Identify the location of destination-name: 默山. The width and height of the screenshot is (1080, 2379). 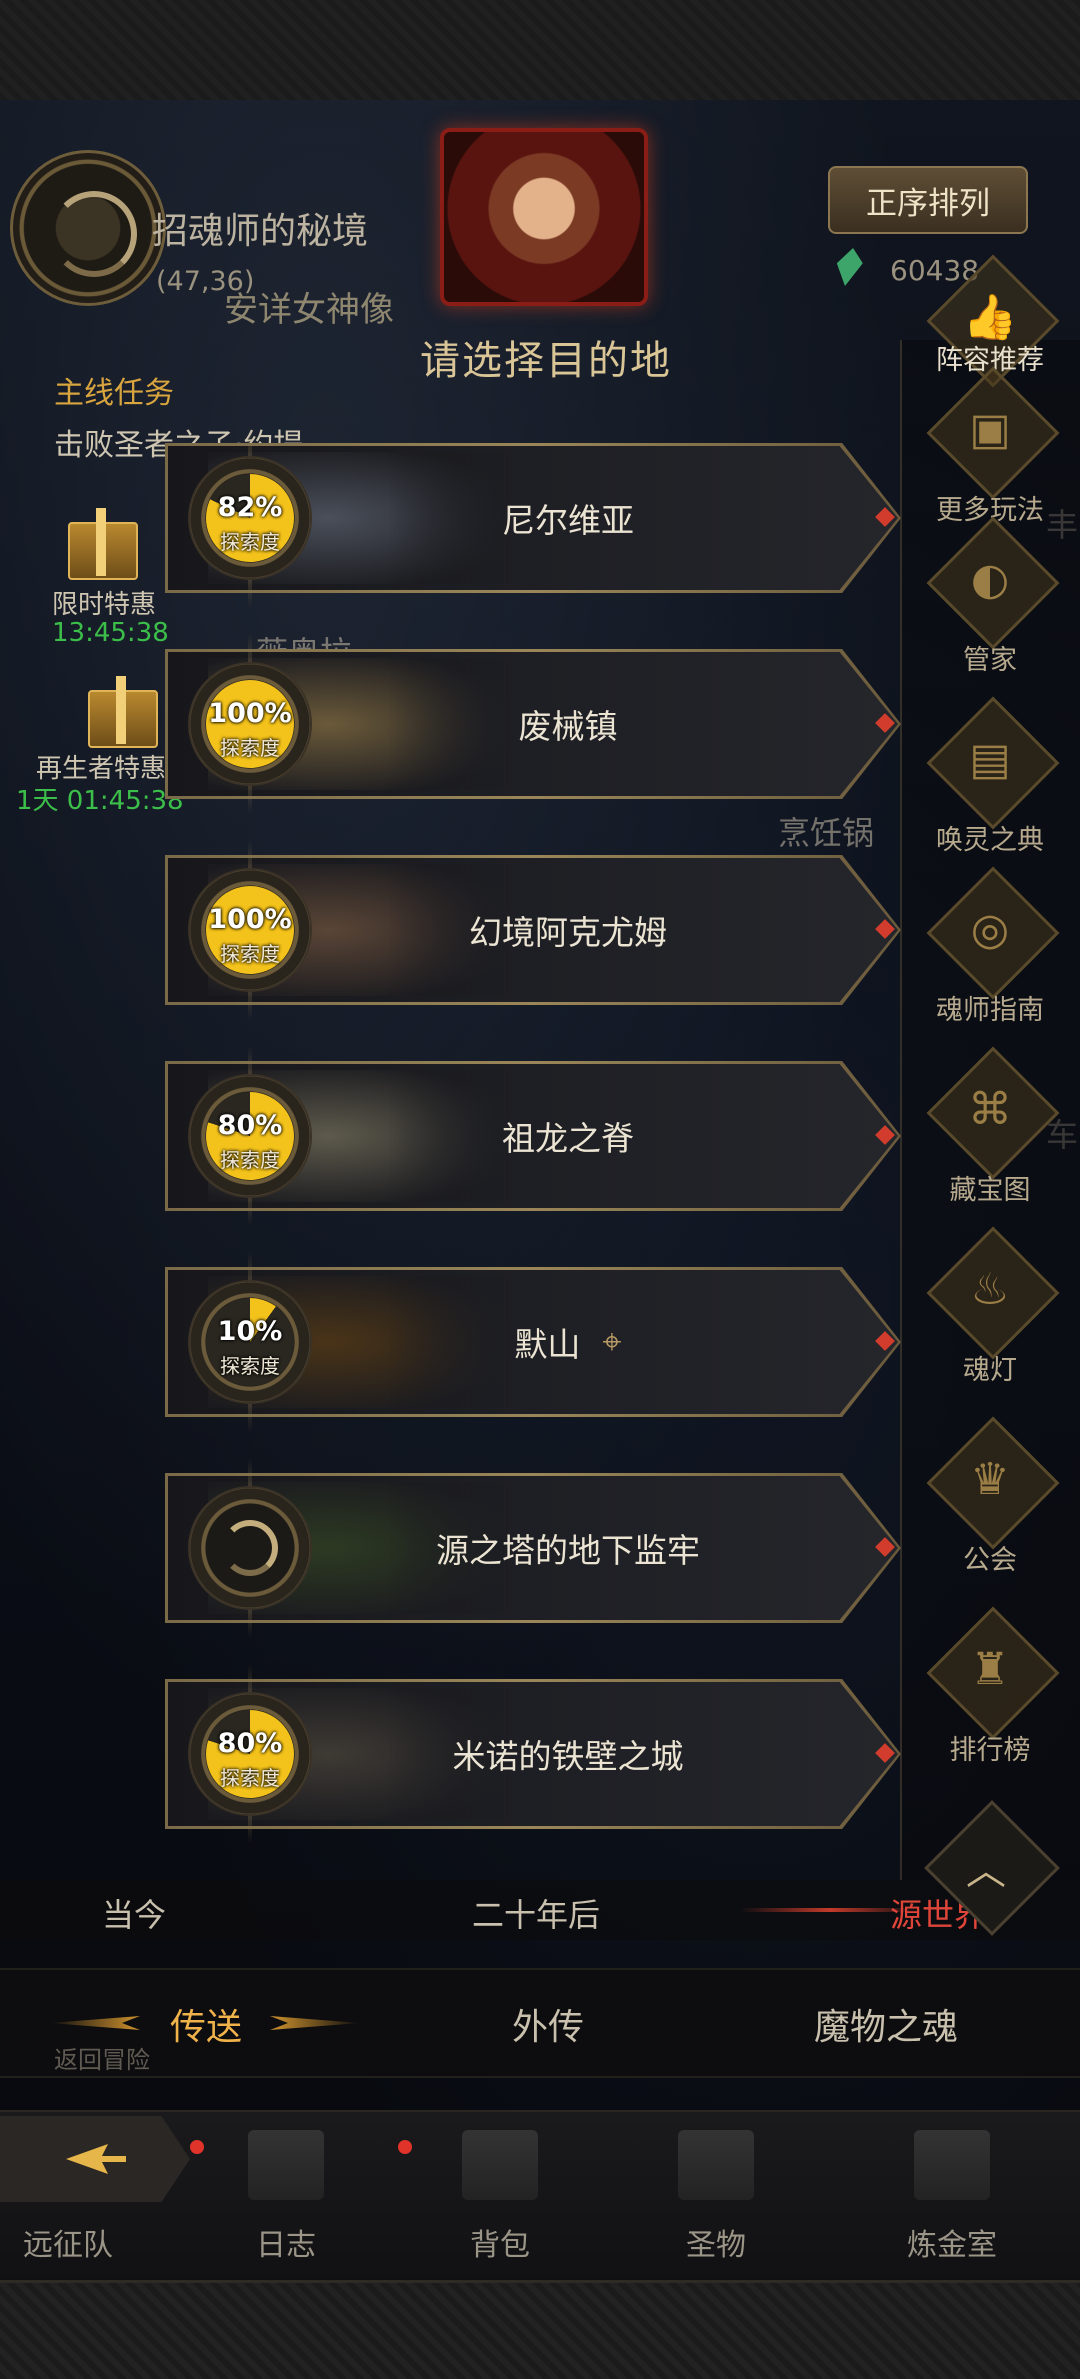
(547, 1344).